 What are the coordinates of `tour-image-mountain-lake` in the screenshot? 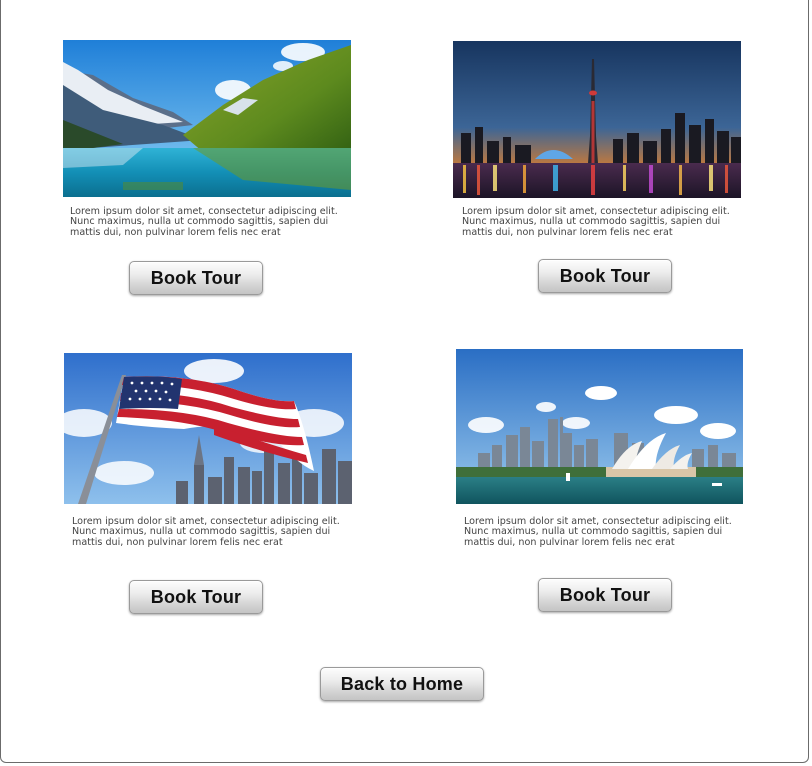 It's located at (207, 118).